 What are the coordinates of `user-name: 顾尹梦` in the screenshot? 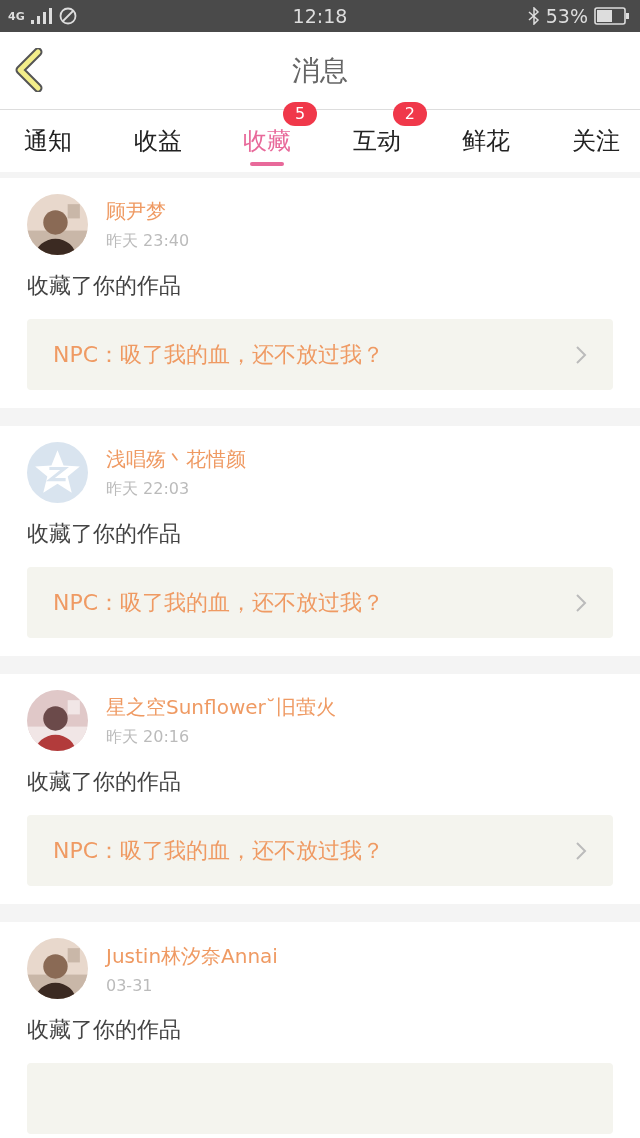 It's located at (148, 211).